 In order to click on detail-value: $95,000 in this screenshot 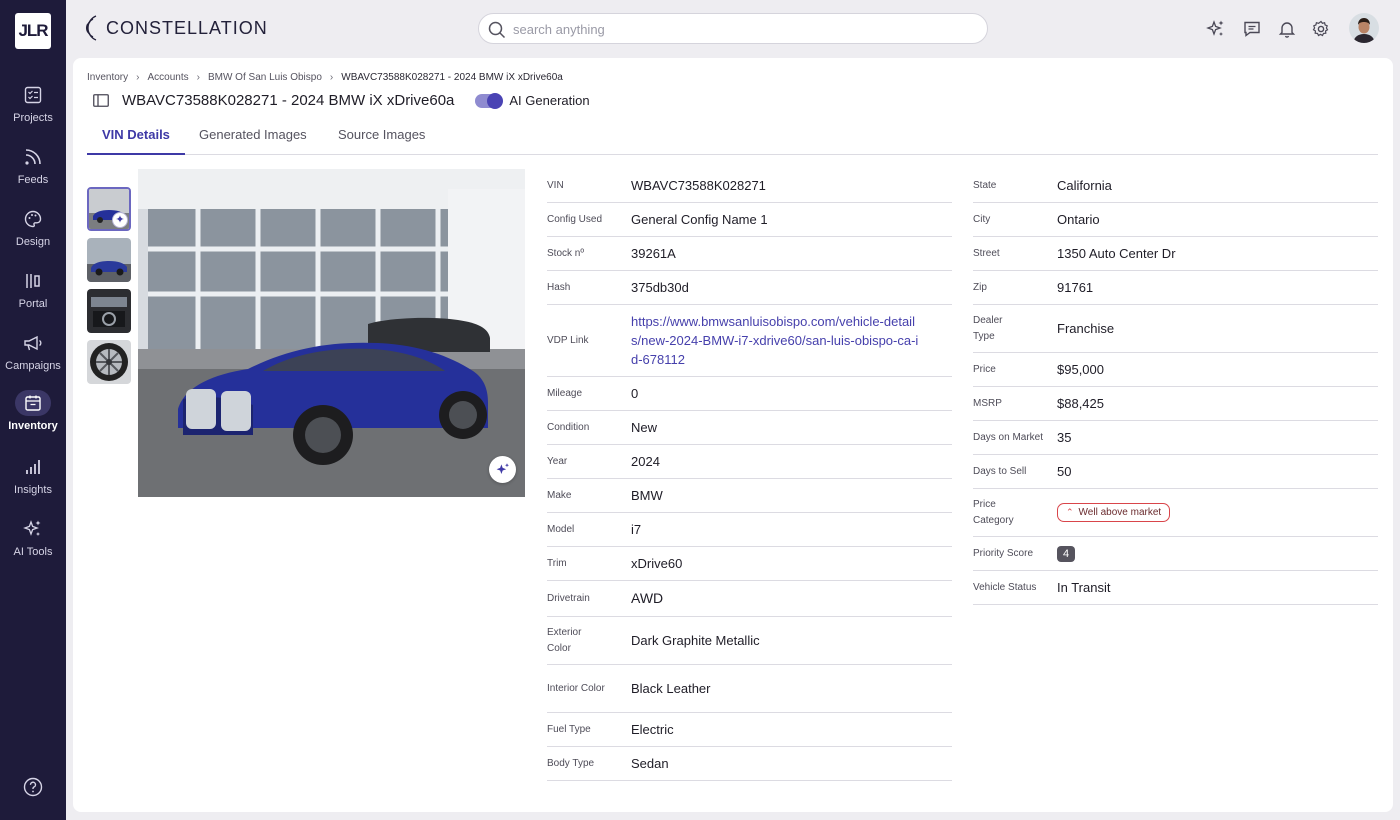, I will do `click(1080, 369)`.